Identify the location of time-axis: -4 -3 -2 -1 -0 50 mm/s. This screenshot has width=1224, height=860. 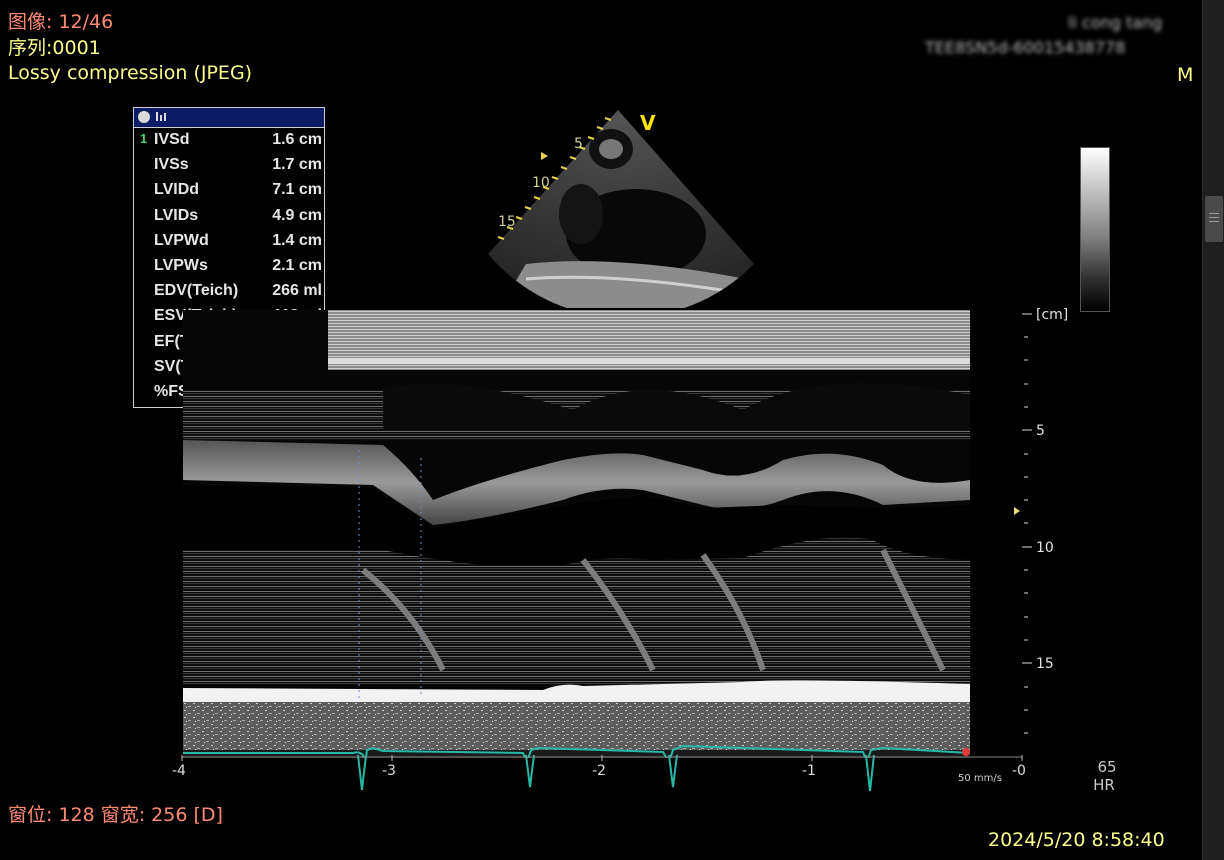
(599, 769).